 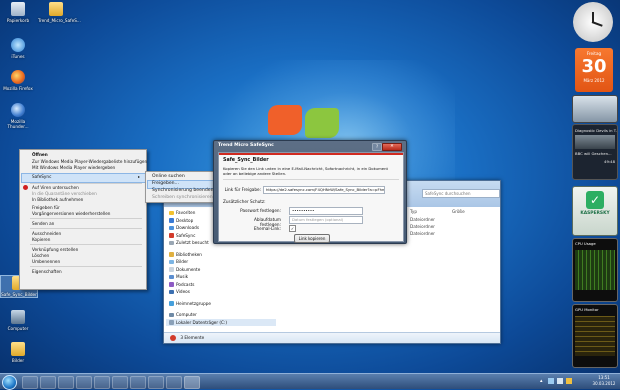 What do you see at coordinates (171, 235) in the screenshot?
I see `safesync-icon` at bounding box center [171, 235].